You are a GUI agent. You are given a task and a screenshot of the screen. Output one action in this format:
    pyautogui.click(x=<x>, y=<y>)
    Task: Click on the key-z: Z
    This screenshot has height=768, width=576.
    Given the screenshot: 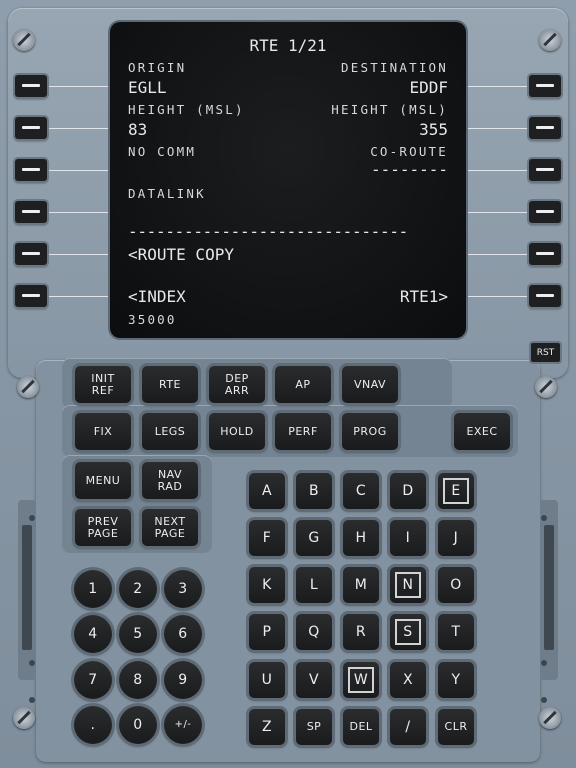 What is the action you would take?
    pyautogui.click(x=267, y=727)
    